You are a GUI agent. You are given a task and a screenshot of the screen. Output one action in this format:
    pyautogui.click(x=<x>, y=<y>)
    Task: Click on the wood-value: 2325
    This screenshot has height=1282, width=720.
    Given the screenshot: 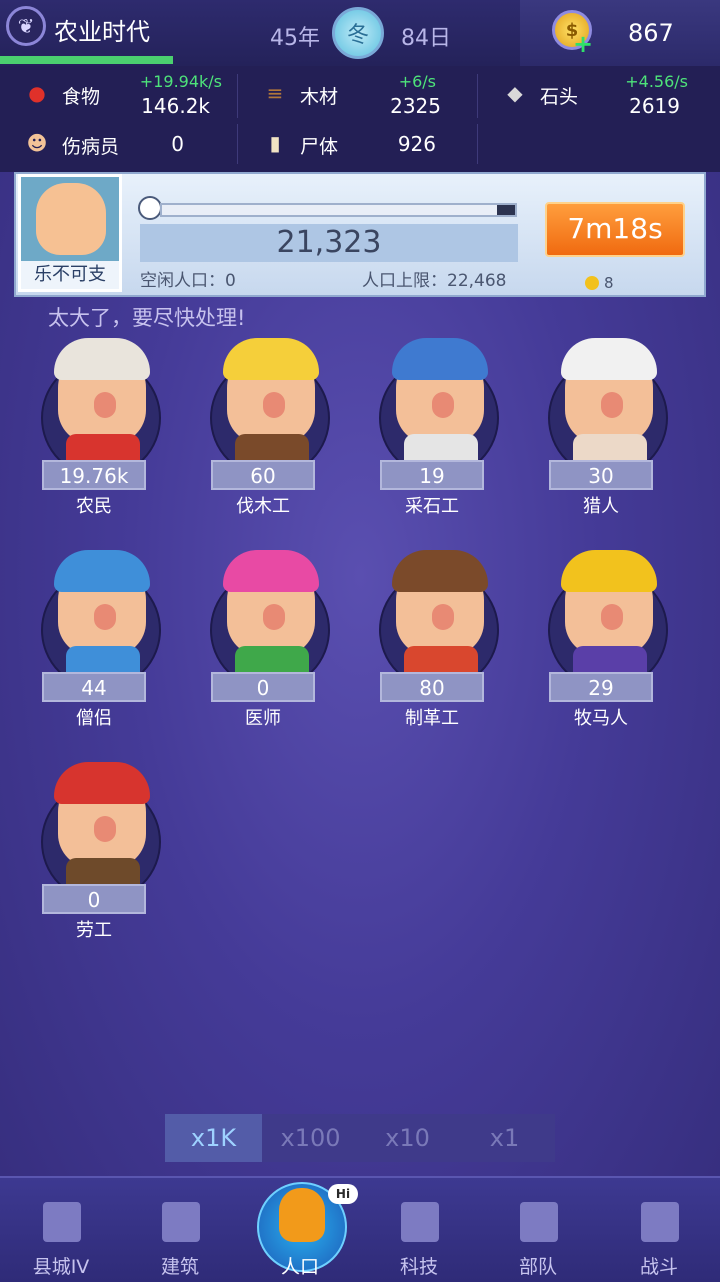 What is the action you would take?
    pyautogui.click(x=415, y=106)
    